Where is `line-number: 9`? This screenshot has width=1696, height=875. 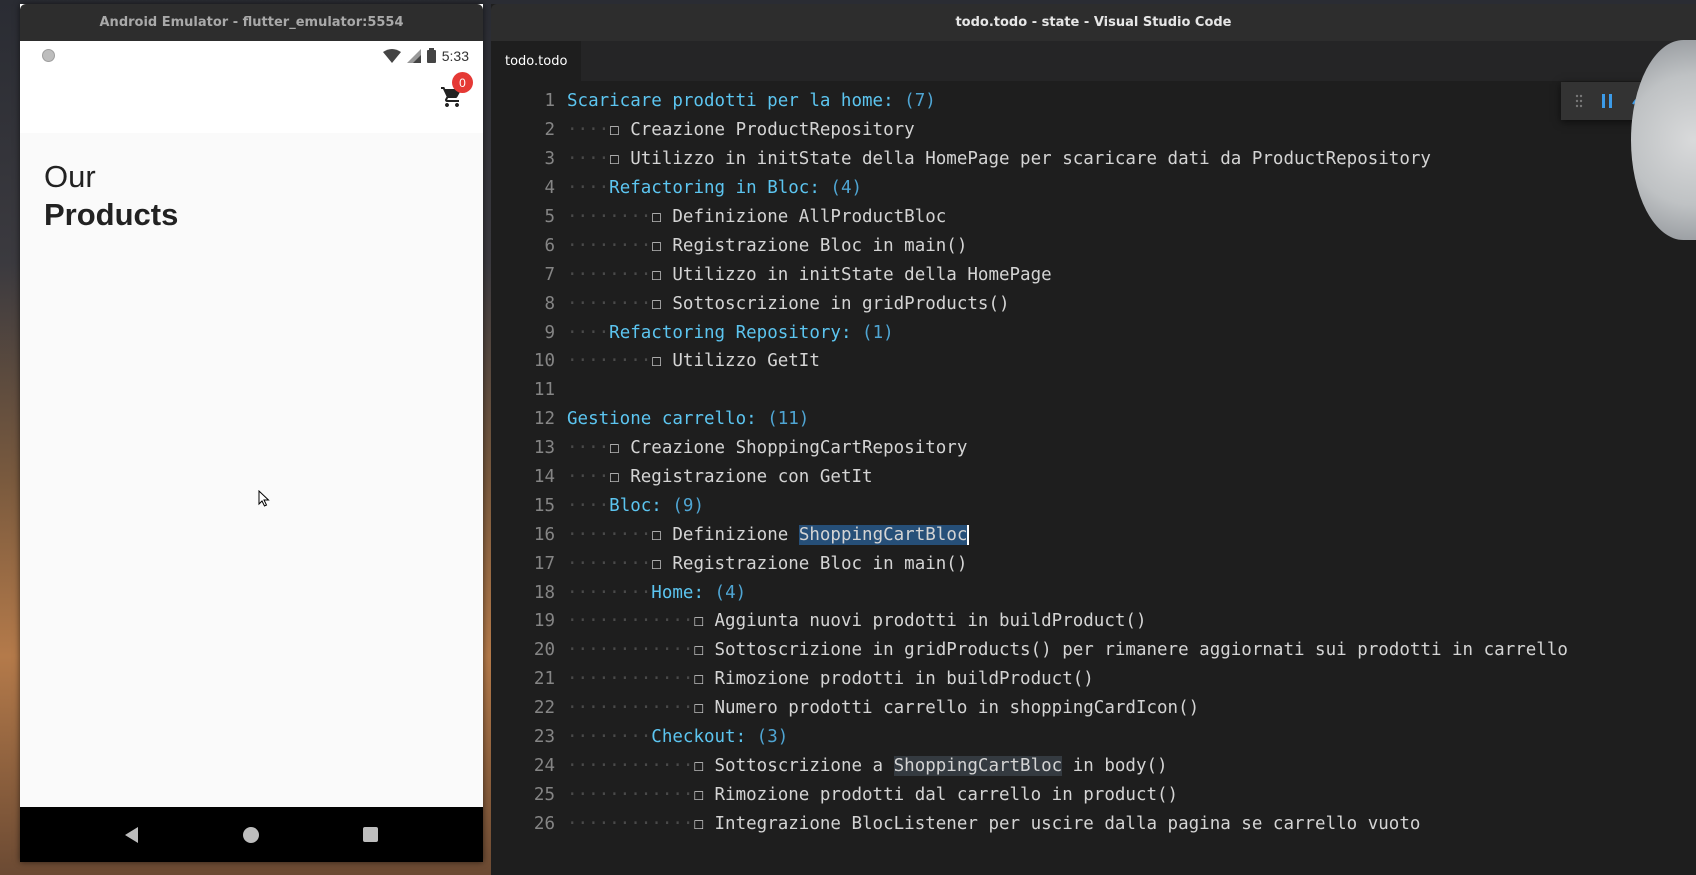 line-number: 9 is located at coordinates (549, 332).